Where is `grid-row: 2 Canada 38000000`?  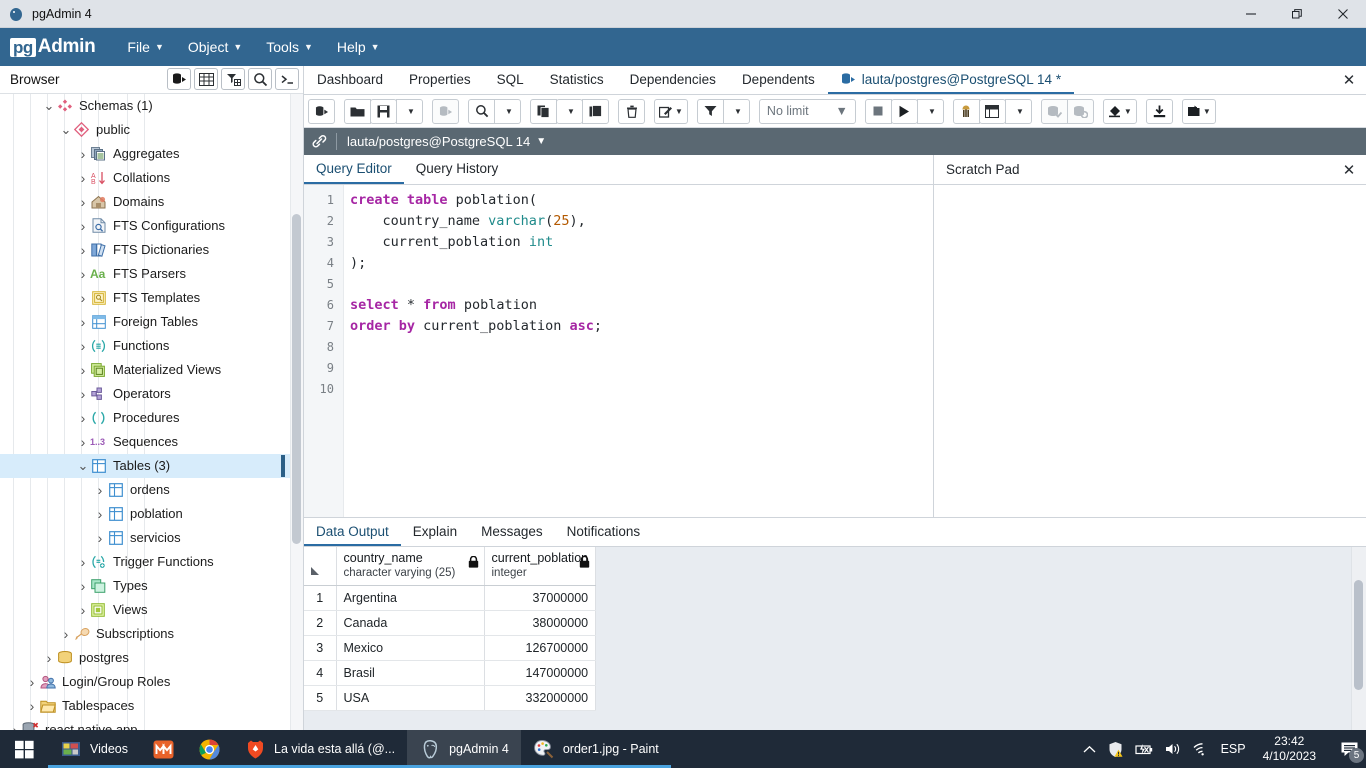
grid-row: 2 Canada 38000000 is located at coordinates (450, 623).